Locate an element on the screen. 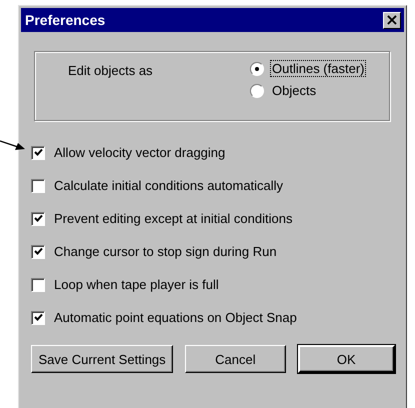  checkbox-label: Prevent editing except at initial conditions is located at coordinates (173, 218).